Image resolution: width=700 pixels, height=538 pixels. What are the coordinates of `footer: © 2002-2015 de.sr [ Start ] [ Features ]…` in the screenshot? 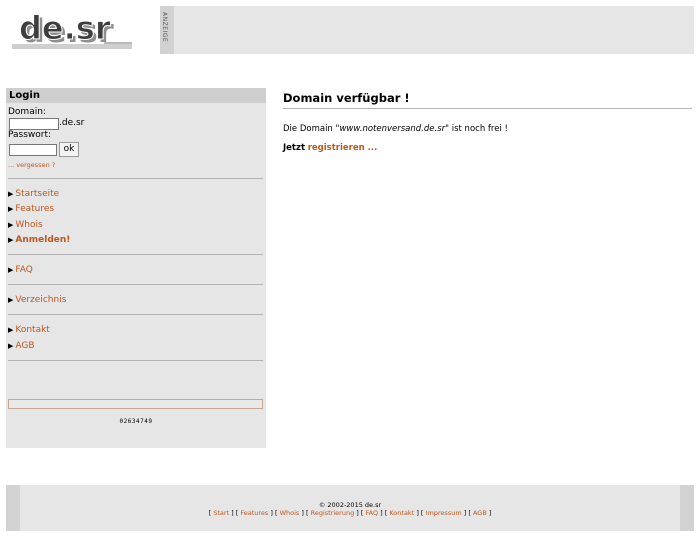 It's located at (350, 508).